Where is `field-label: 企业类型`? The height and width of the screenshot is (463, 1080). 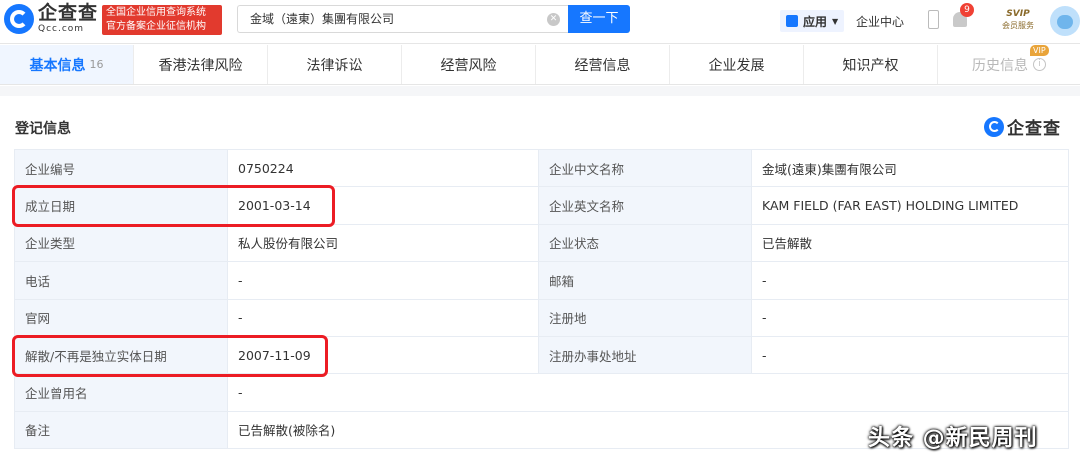 field-label: 企业类型 is located at coordinates (121, 243).